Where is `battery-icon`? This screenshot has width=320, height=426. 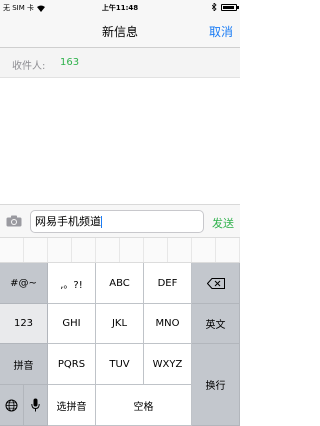
battery-icon is located at coordinates (230, 7).